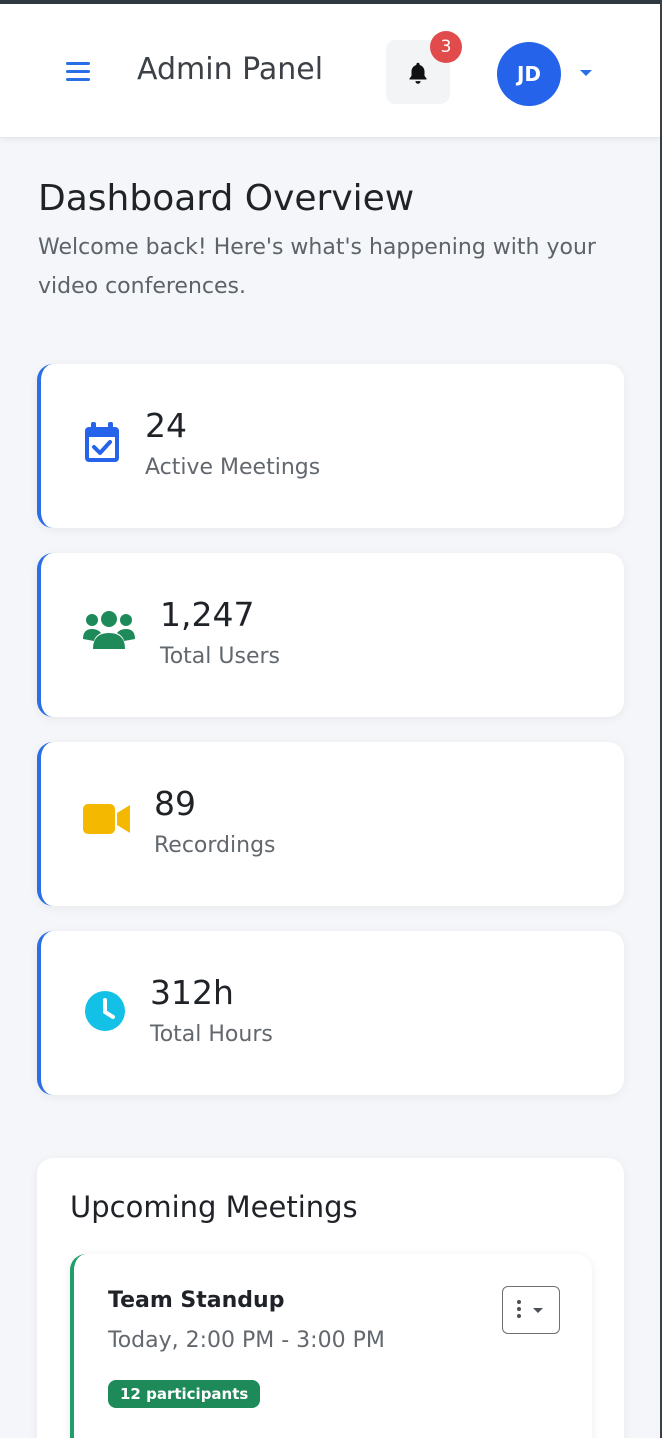 The image size is (662, 1438). I want to click on user-avatar: JD, so click(529, 74).